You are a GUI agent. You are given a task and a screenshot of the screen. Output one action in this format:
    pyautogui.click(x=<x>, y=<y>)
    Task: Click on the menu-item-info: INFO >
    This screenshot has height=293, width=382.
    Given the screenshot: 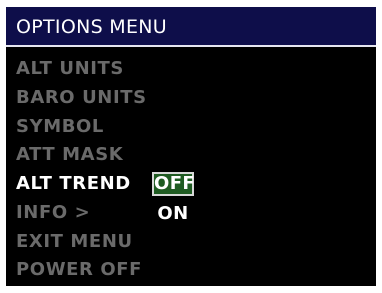 What is the action you would take?
    pyautogui.click(x=53, y=213)
    